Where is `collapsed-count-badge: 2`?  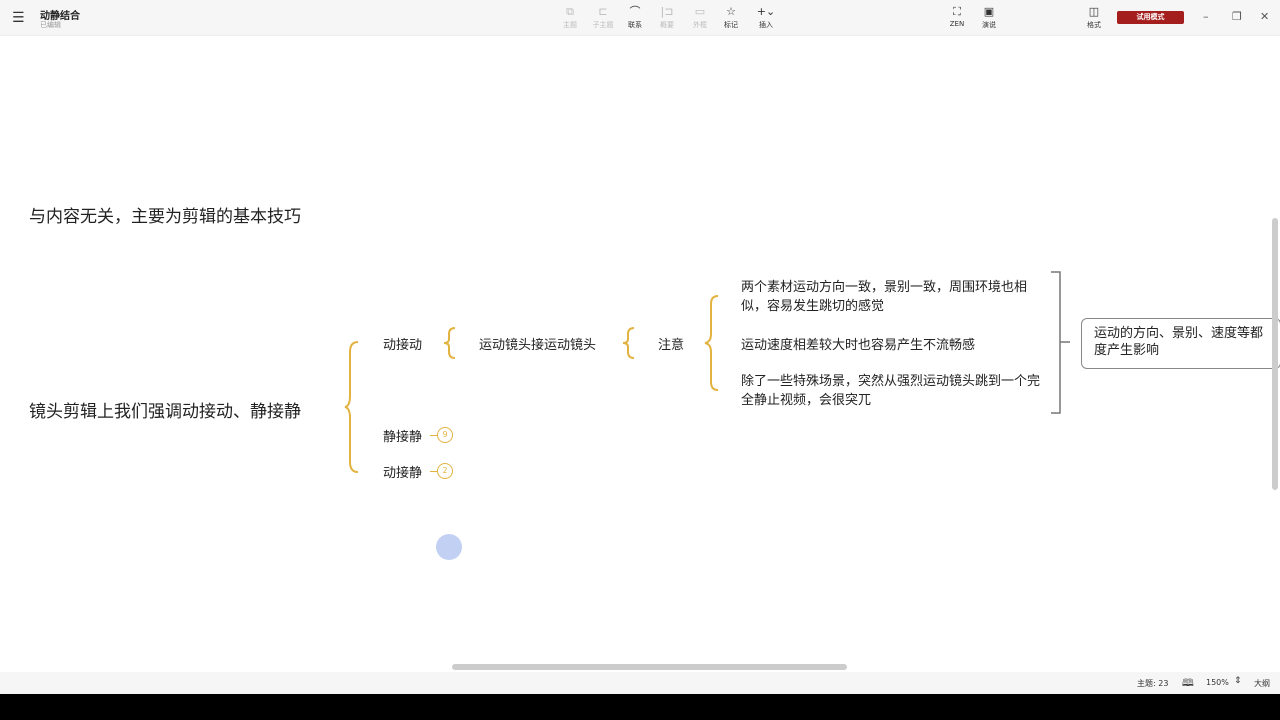
collapsed-count-badge: 2 is located at coordinates (445, 471).